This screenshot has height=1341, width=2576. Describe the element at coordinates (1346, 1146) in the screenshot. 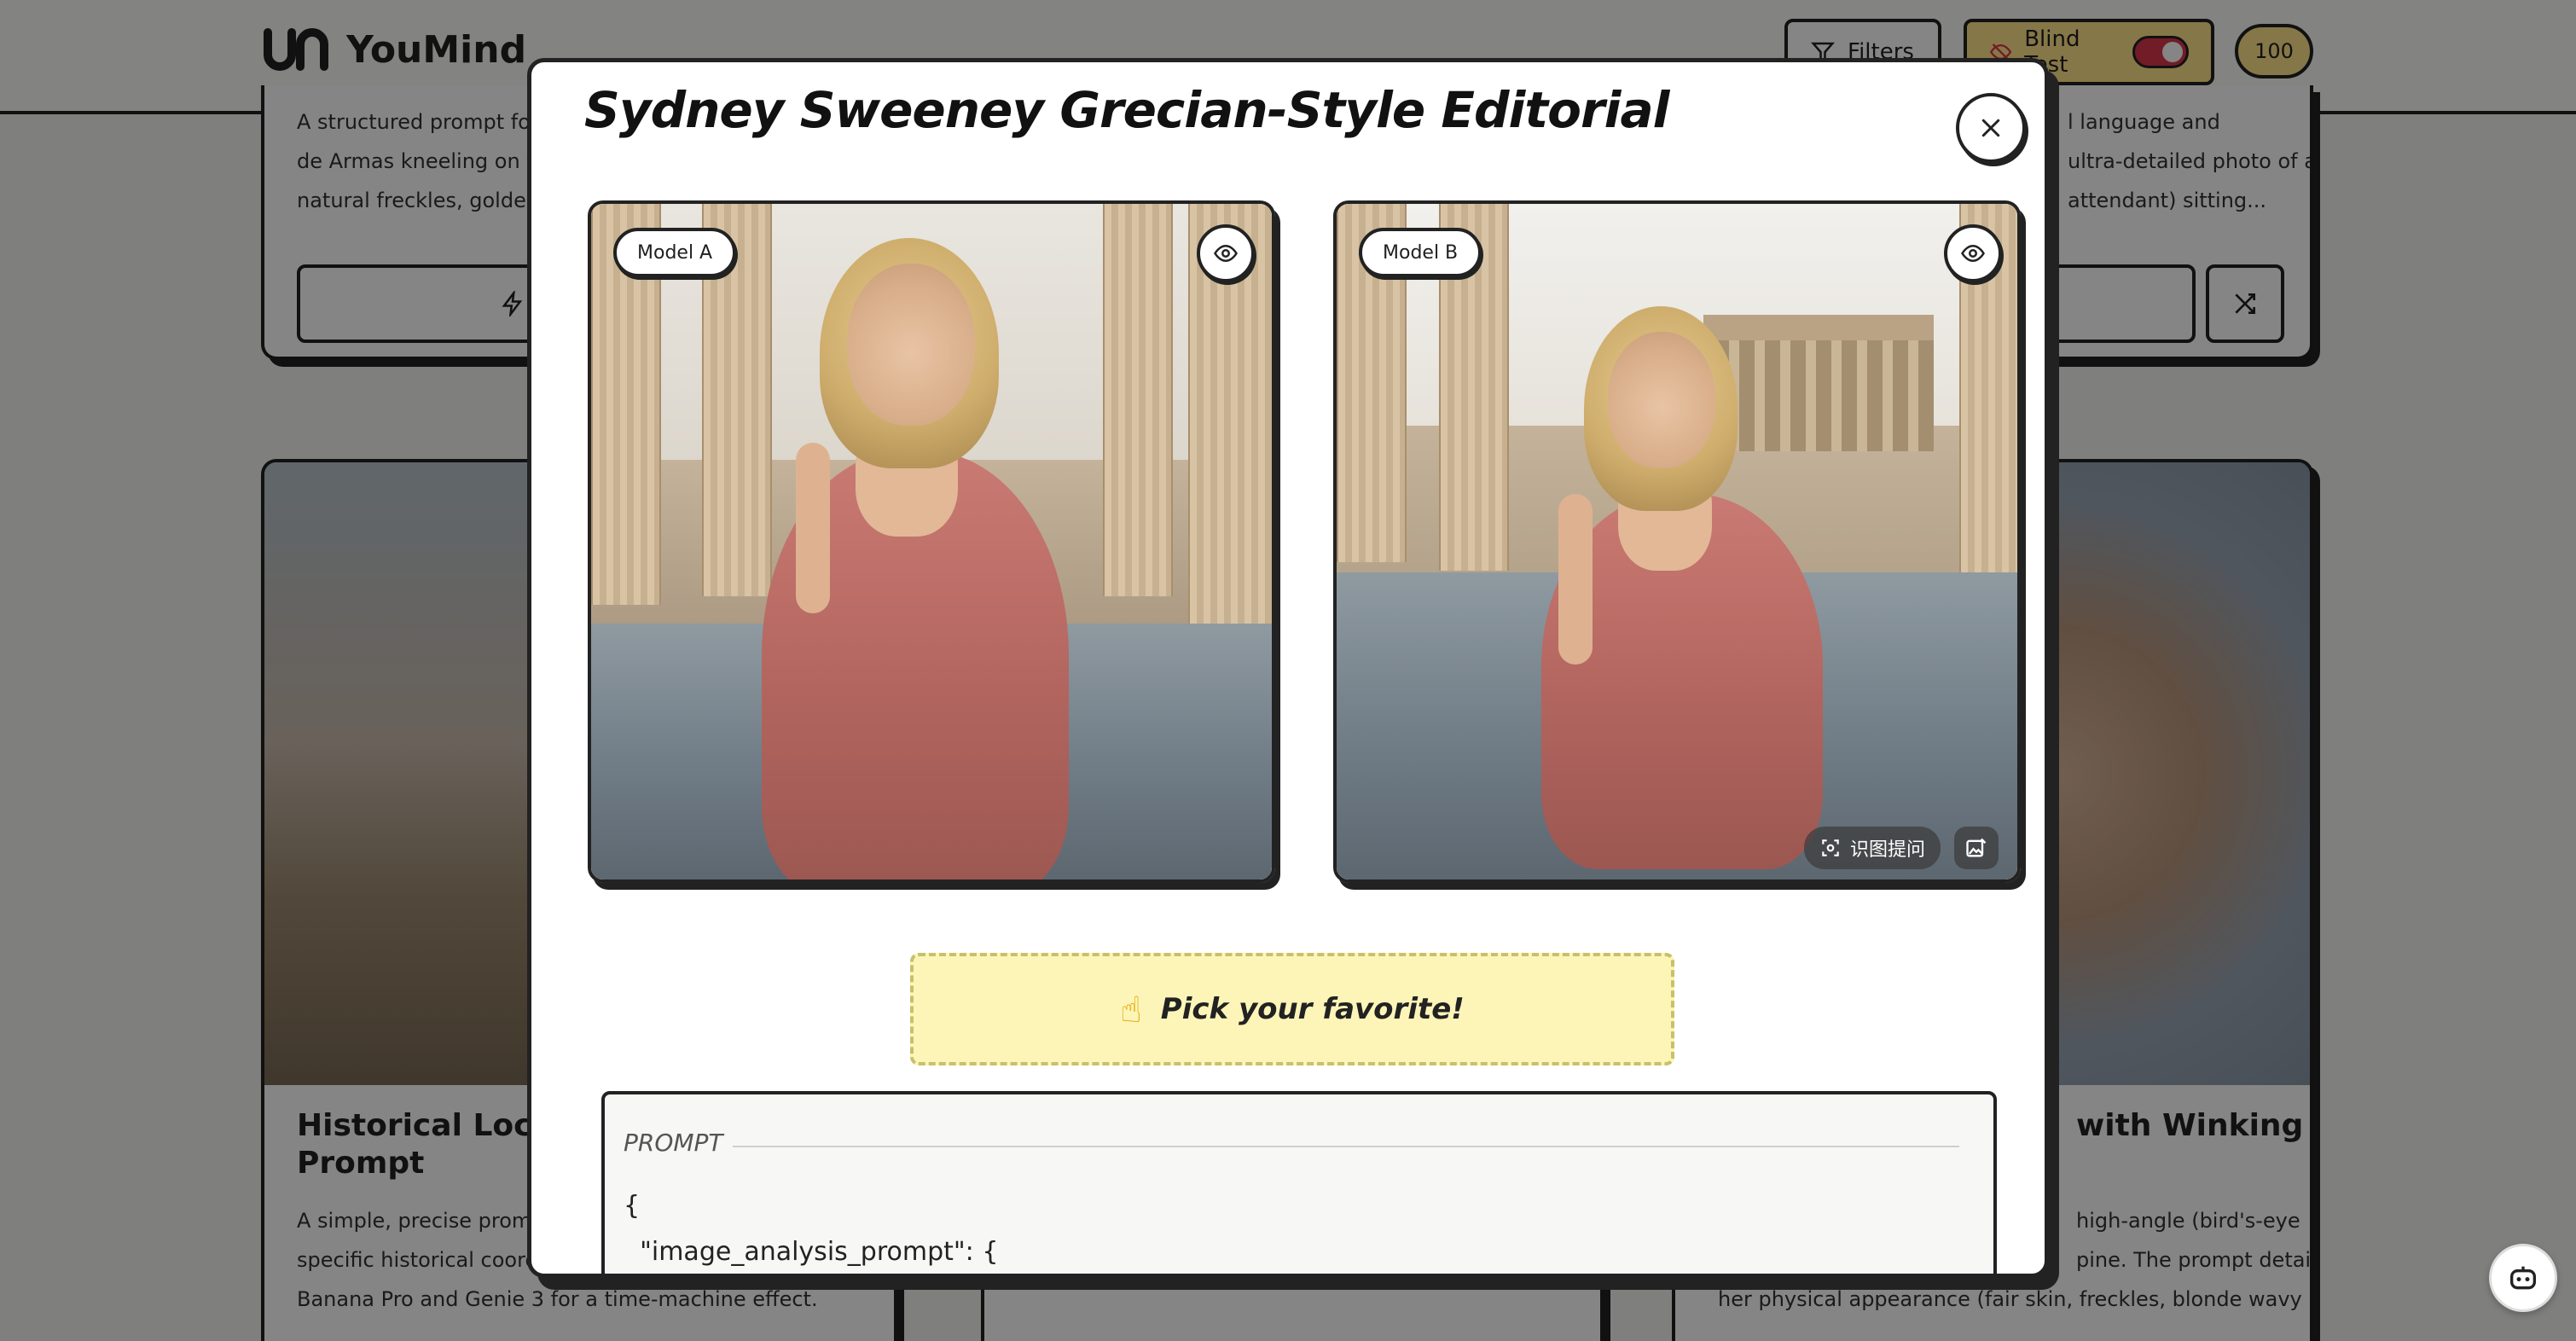

I see `prompt-divider` at that location.